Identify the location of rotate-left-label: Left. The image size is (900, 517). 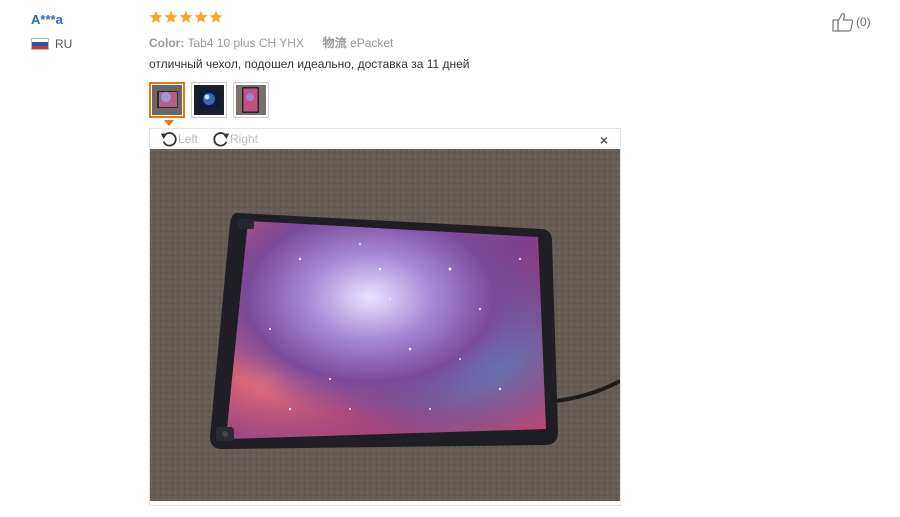
(188, 139).